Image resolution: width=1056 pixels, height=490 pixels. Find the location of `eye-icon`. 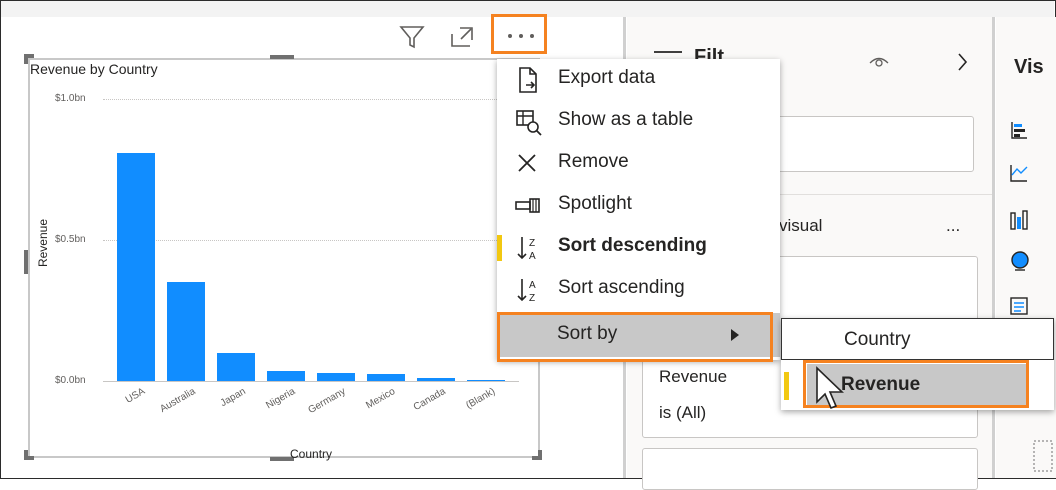

eye-icon is located at coordinates (879, 61).